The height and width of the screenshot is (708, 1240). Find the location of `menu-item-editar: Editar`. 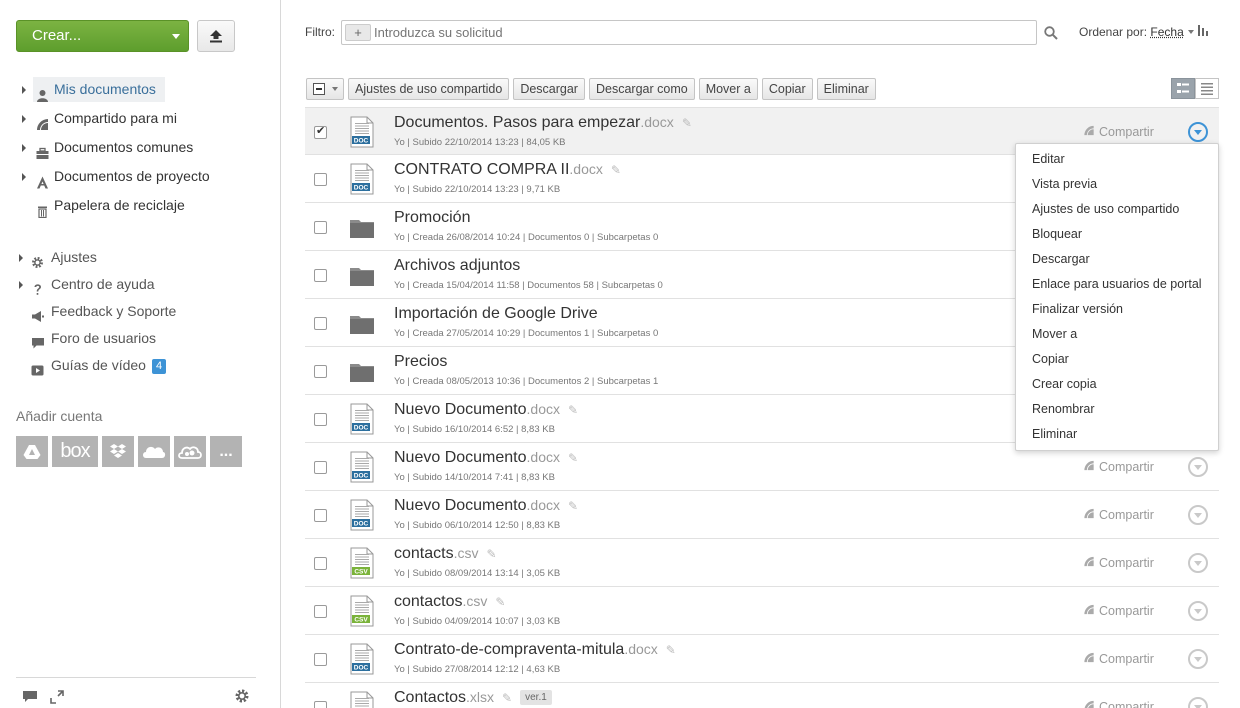

menu-item-editar: Editar is located at coordinates (1117, 159).